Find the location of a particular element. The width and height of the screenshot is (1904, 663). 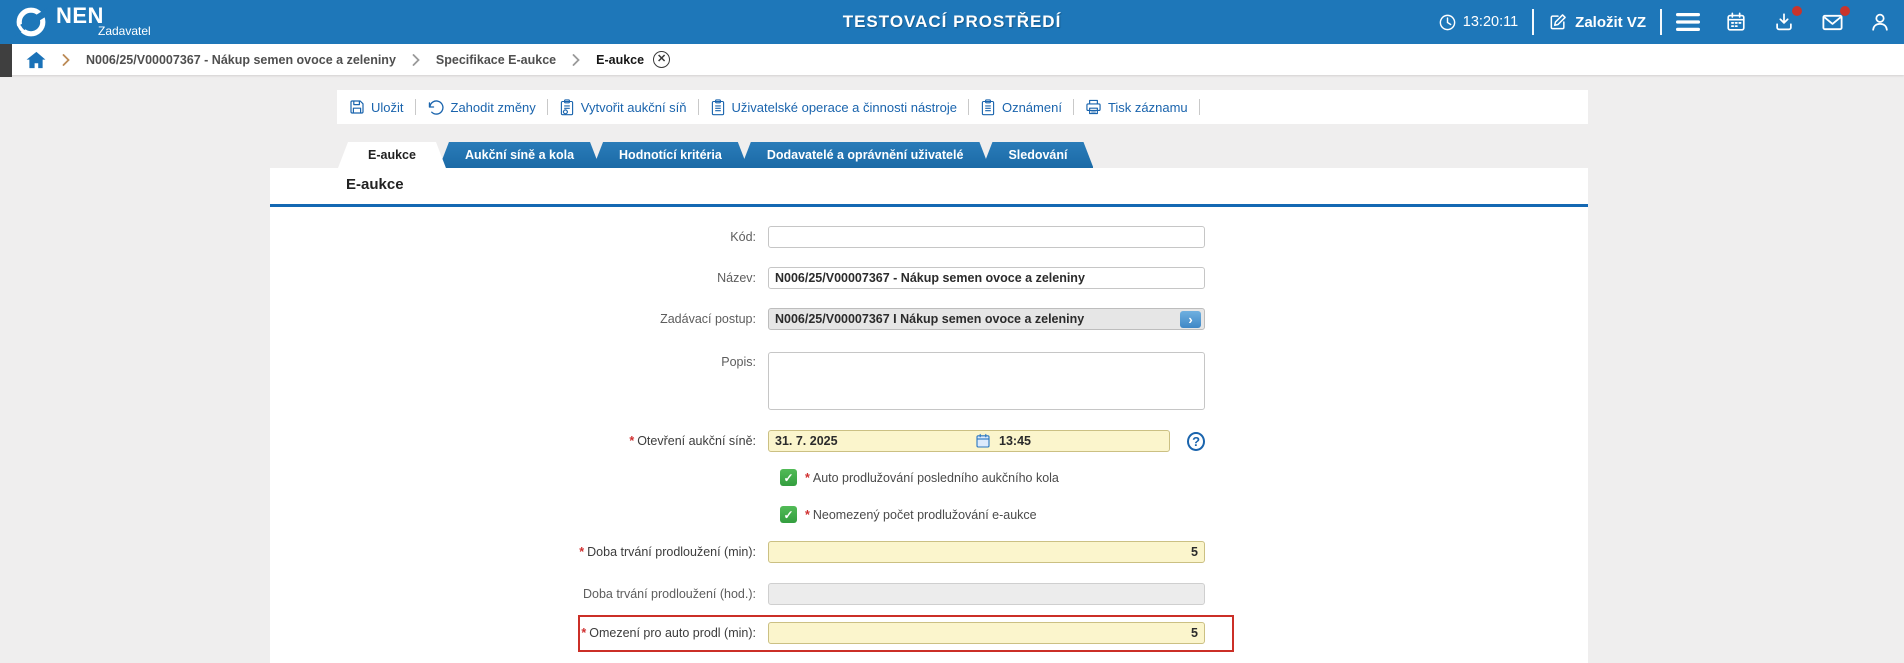

form-row-popis: Popis: is located at coordinates (929, 381).